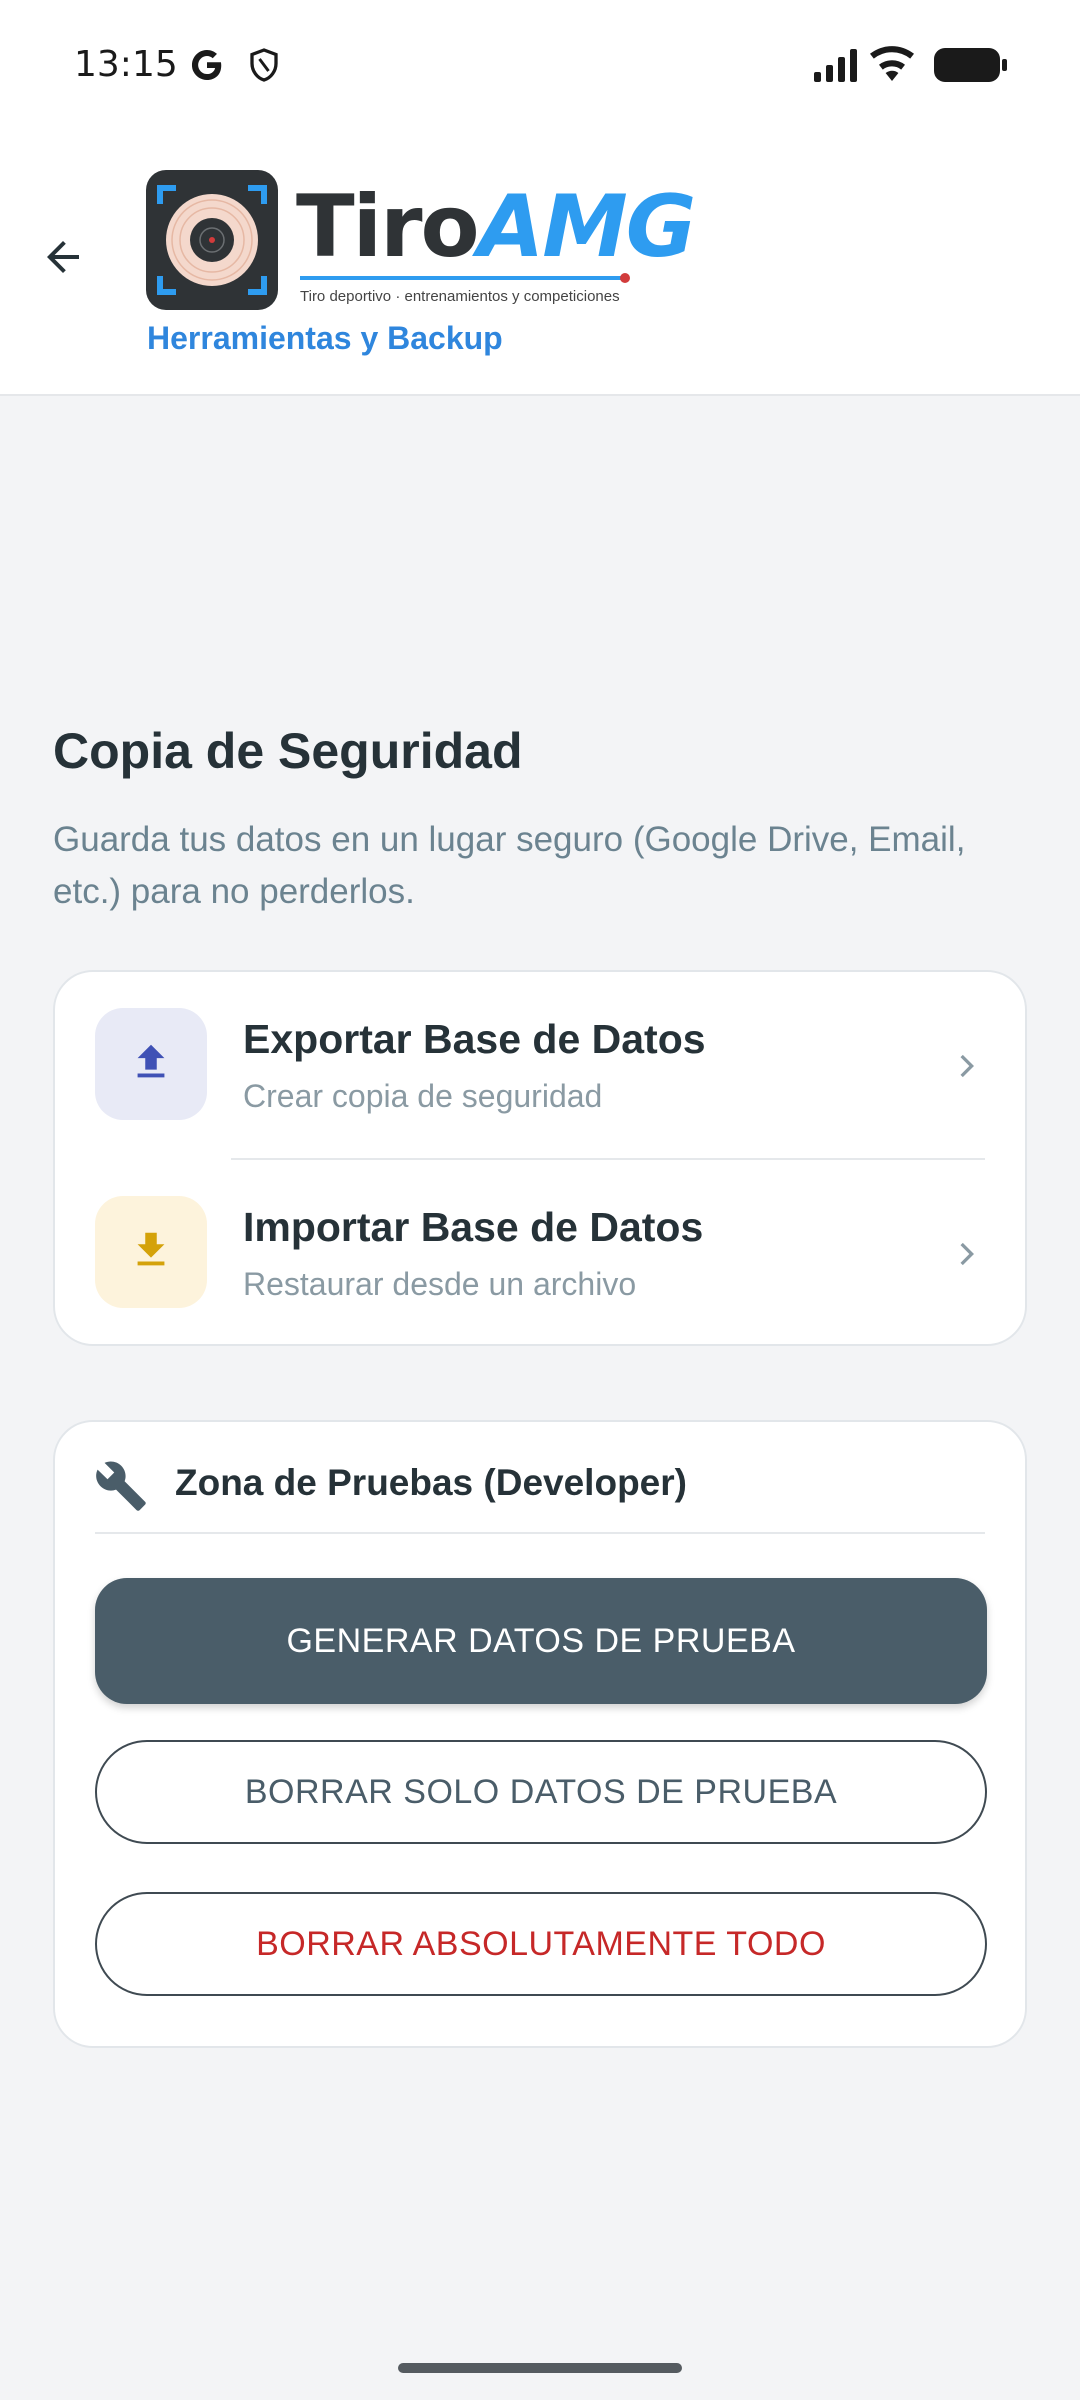 The width and height of the screenshot is (1080, 2400). I want to click on signal-icon, so click(836, 67).